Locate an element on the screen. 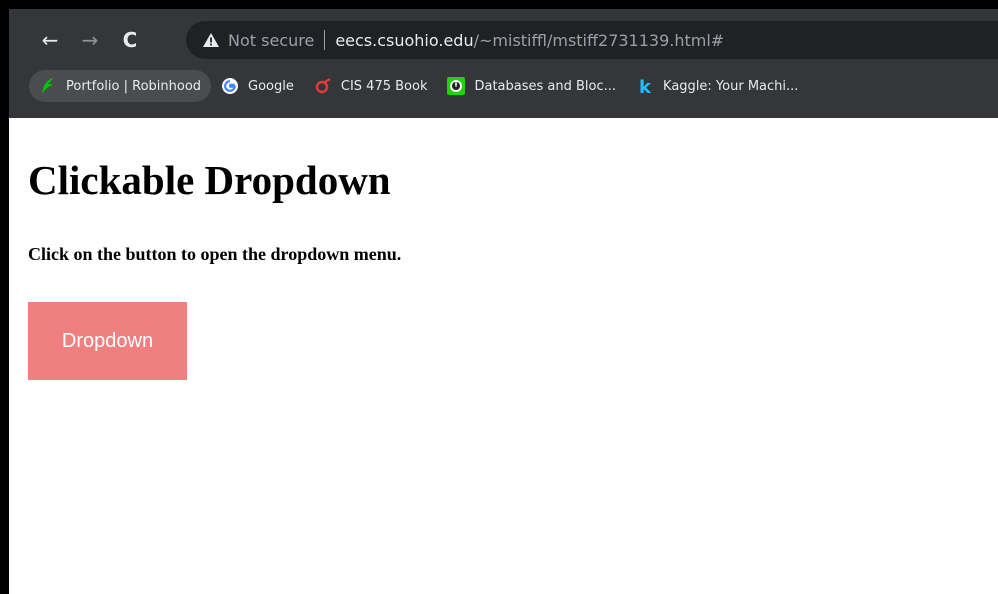 The height and width of the screenshot is (594, 998). robinhood-feather-icon is located at coordinates (48, 86).